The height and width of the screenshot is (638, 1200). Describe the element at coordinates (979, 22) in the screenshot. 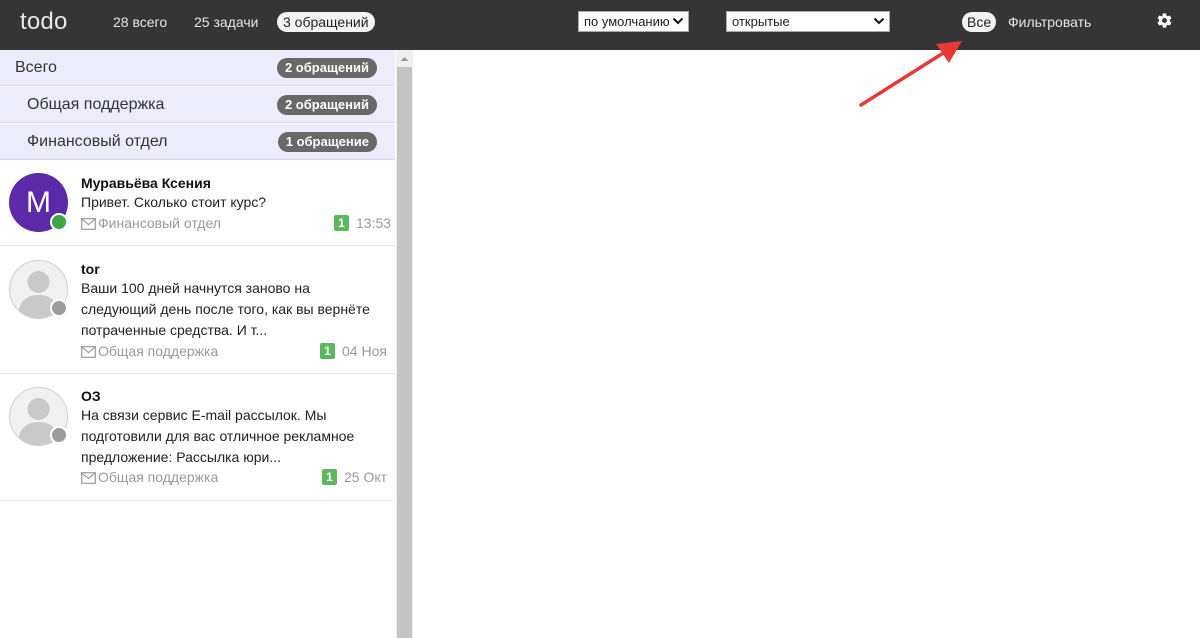

I see `all-button: Все` at that location.